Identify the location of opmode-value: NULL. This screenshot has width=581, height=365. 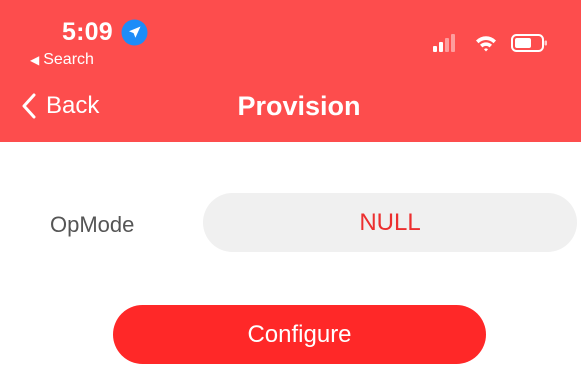
(390, 222).